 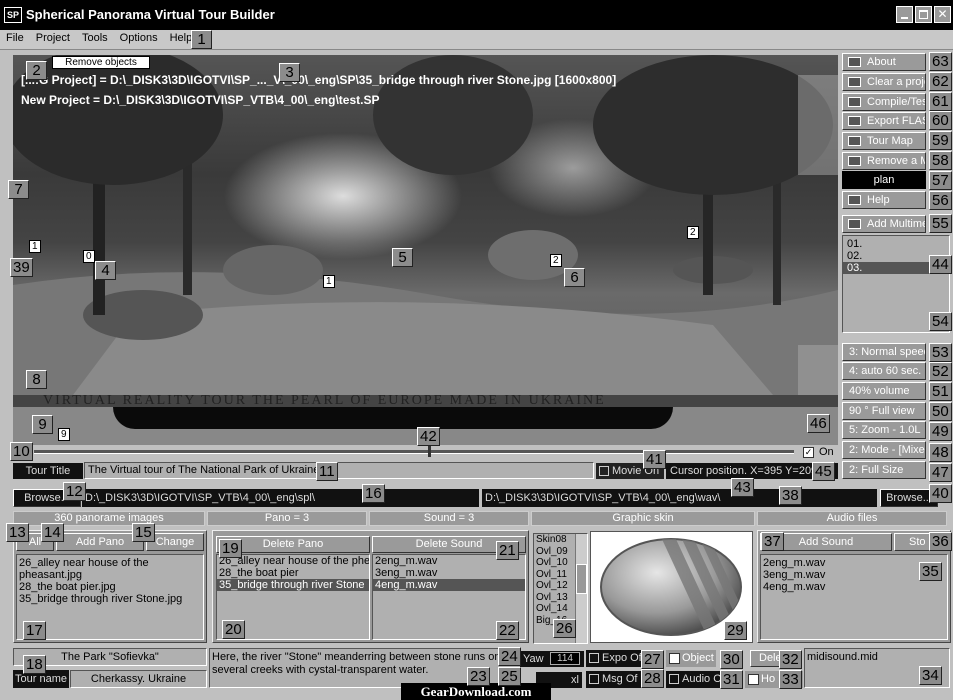 What do you see at coordinates (904, 14) in the screenshot?
I see `minimize-button` at bounding box center [904, 14].